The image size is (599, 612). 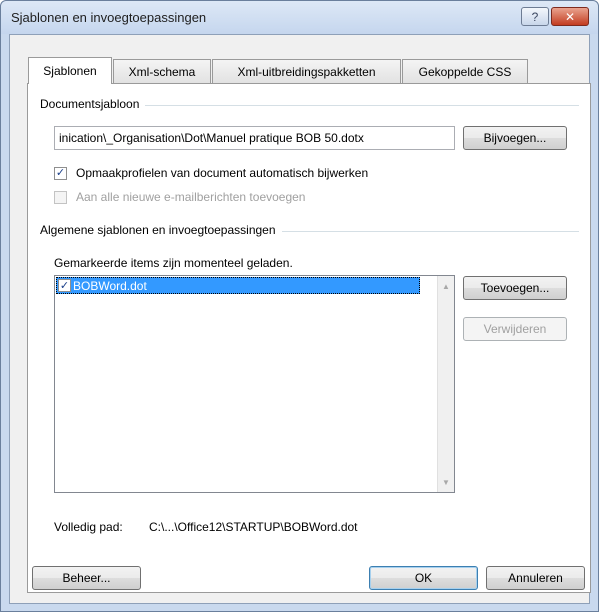 I want to click on tab-label: Sjablonen, so click(x=70, y=71).